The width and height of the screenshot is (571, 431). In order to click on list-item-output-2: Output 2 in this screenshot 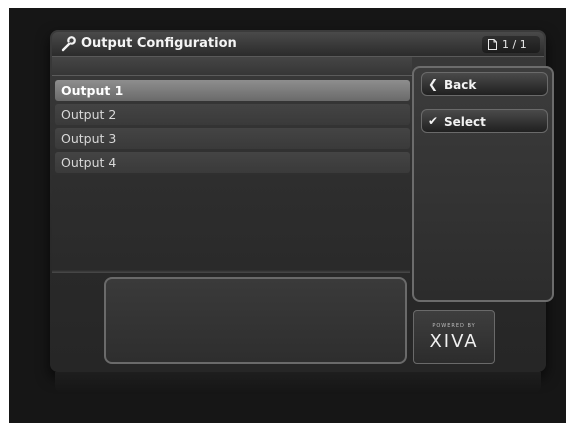, I will do `click(232, 114)`.